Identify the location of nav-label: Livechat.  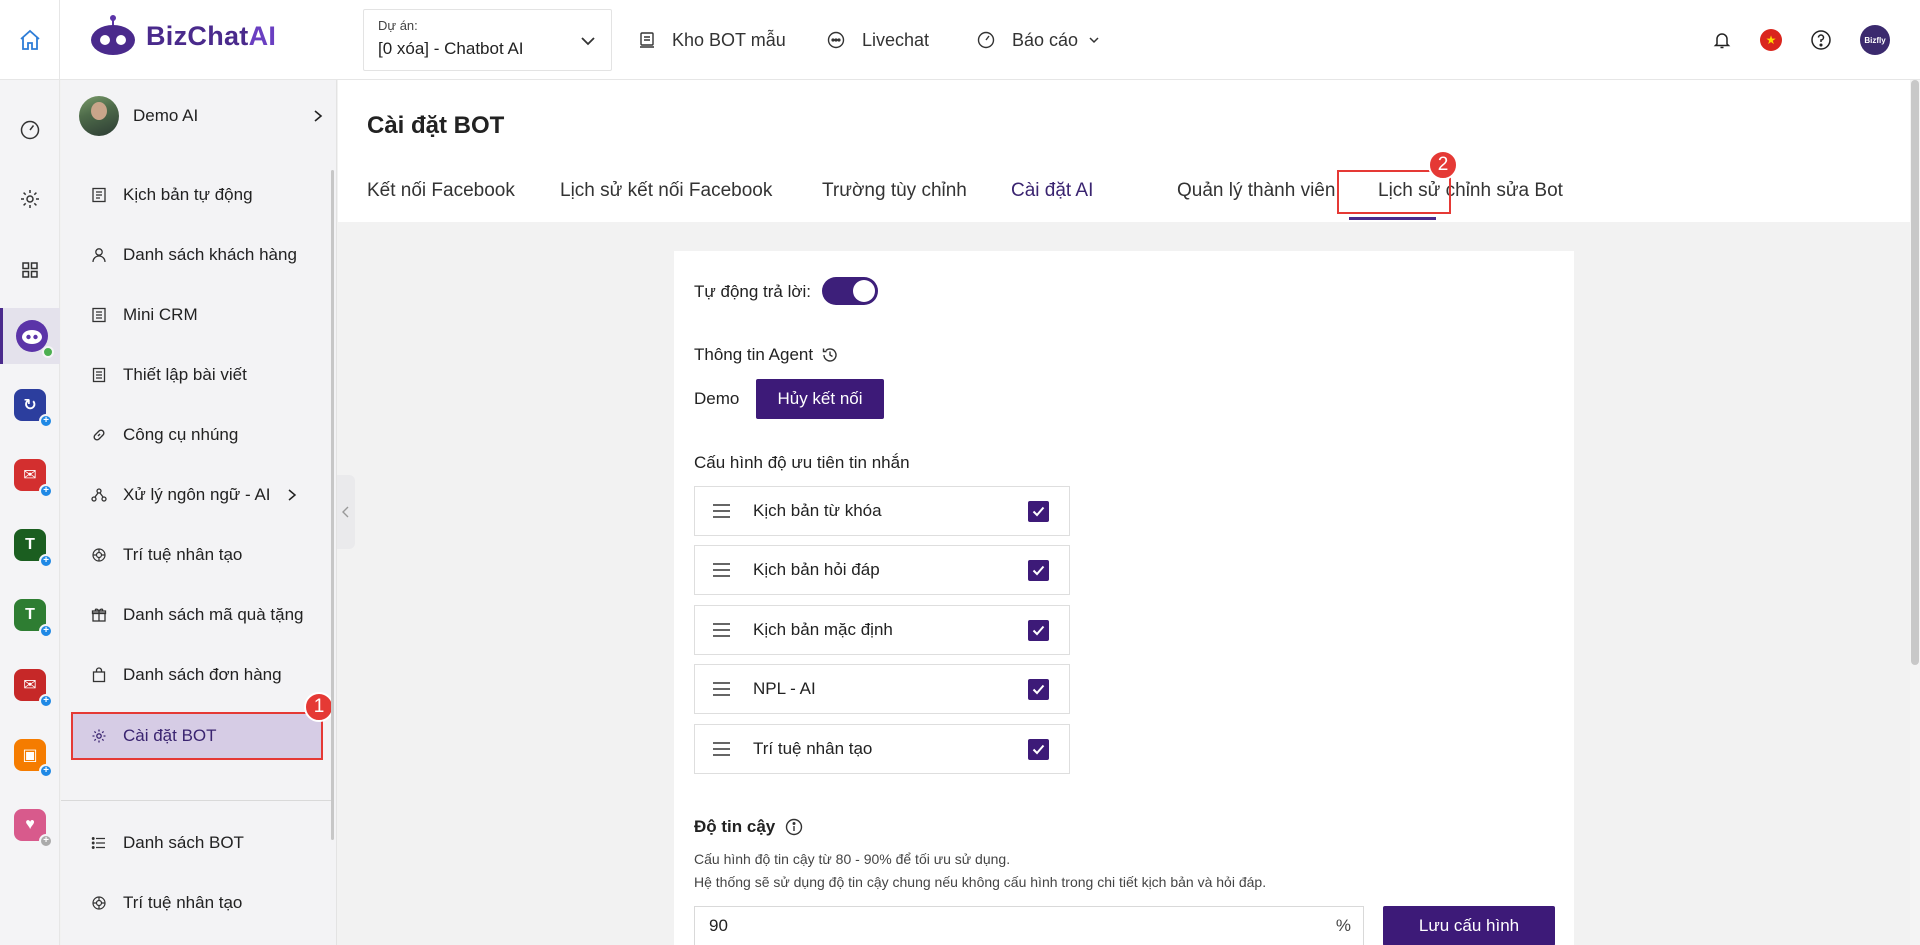
(896, 39).